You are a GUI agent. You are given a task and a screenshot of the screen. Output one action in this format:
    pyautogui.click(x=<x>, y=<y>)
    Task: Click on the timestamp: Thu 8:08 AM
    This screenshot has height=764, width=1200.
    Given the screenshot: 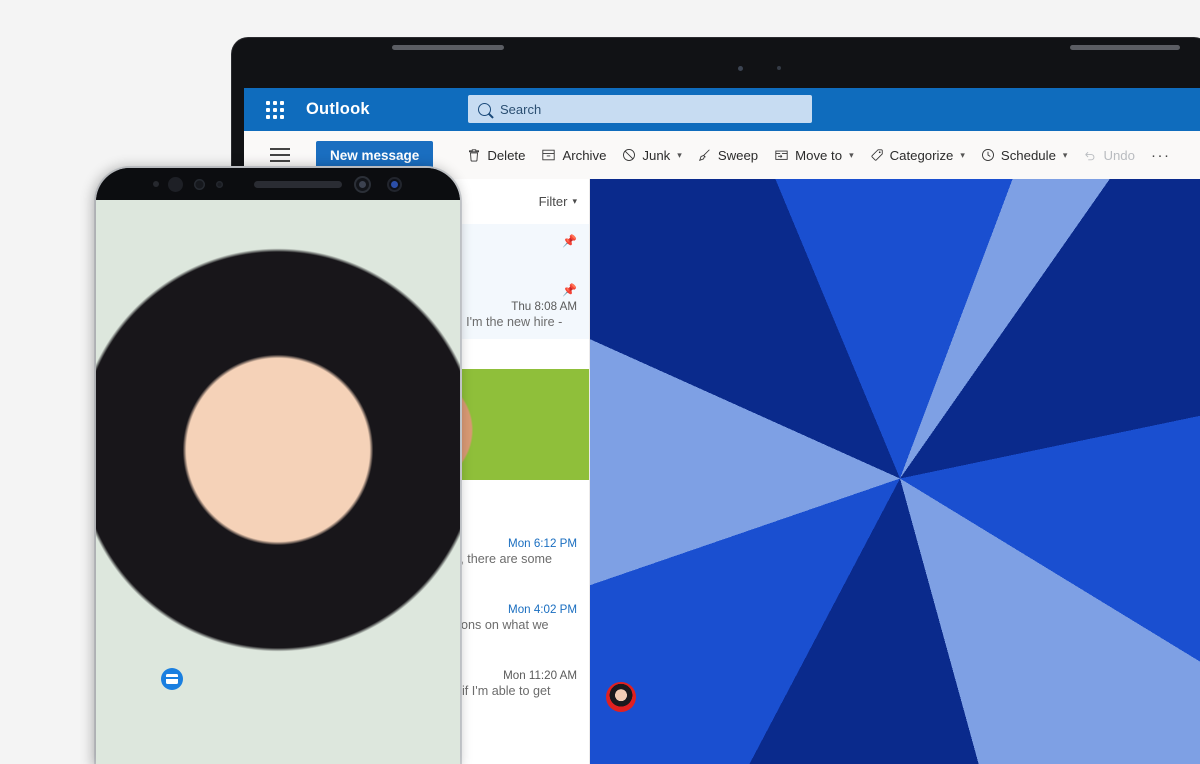 What is the action you would take?
    pyautogui.click(x=544, y=306)
    